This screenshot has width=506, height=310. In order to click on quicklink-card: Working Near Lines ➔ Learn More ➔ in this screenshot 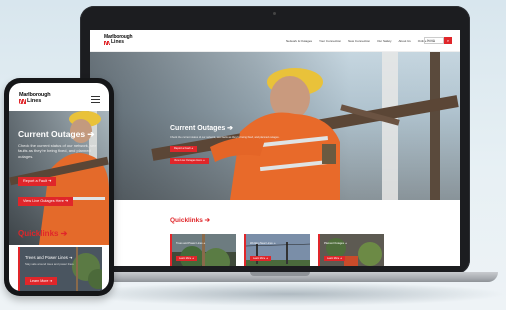, I will do `click(277, 250)`.